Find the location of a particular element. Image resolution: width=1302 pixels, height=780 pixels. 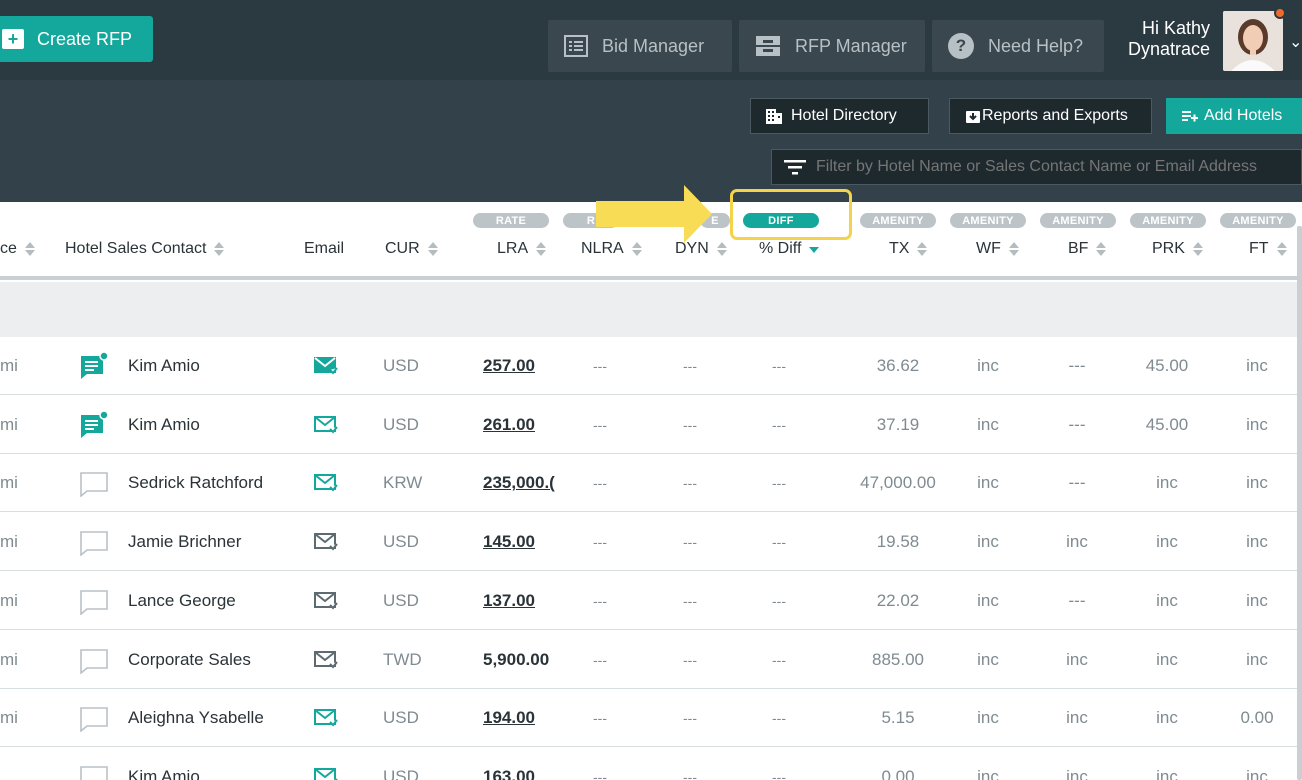

rate-link: 257.00 is located at coordinates (509, 366).